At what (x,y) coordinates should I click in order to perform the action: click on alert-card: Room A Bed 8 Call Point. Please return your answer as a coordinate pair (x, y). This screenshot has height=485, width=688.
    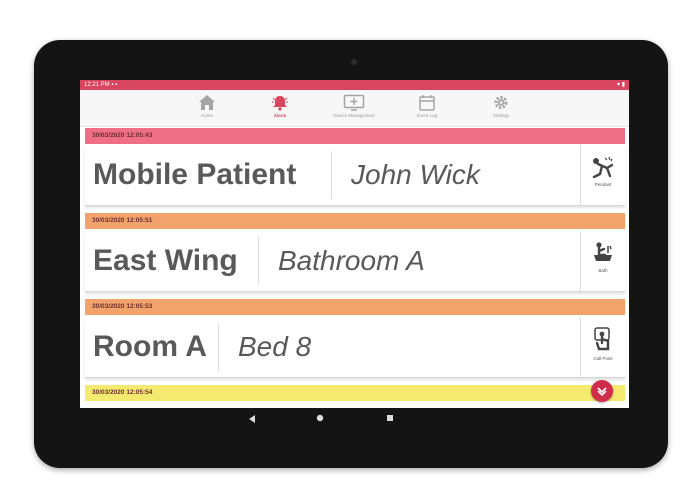
    Looking at the image, I should click on (355, 347).